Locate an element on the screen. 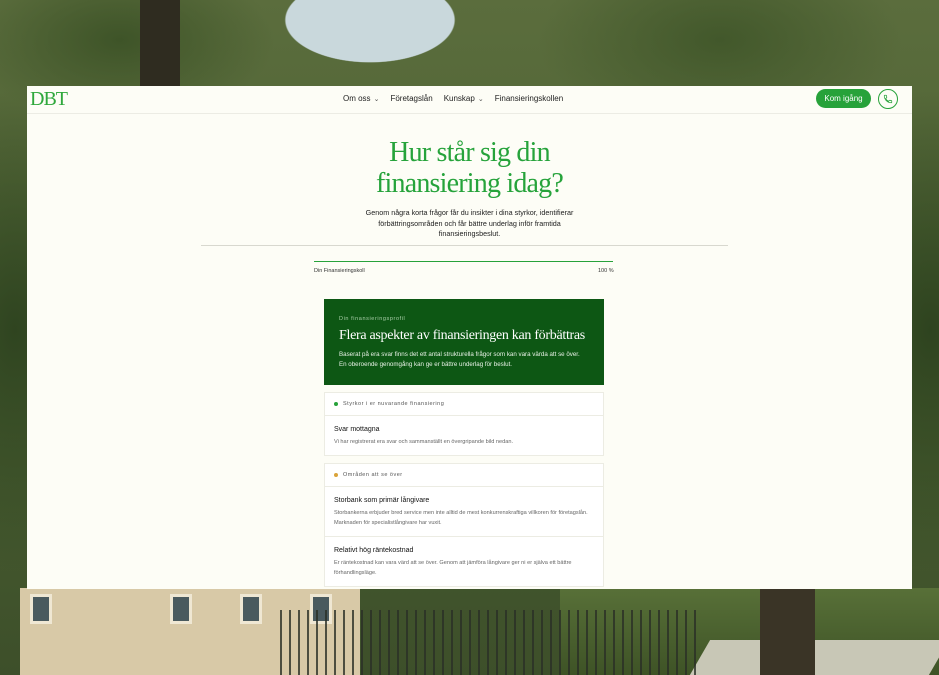  nav-item-label: Företagslån is located at coordinates (411, 98).